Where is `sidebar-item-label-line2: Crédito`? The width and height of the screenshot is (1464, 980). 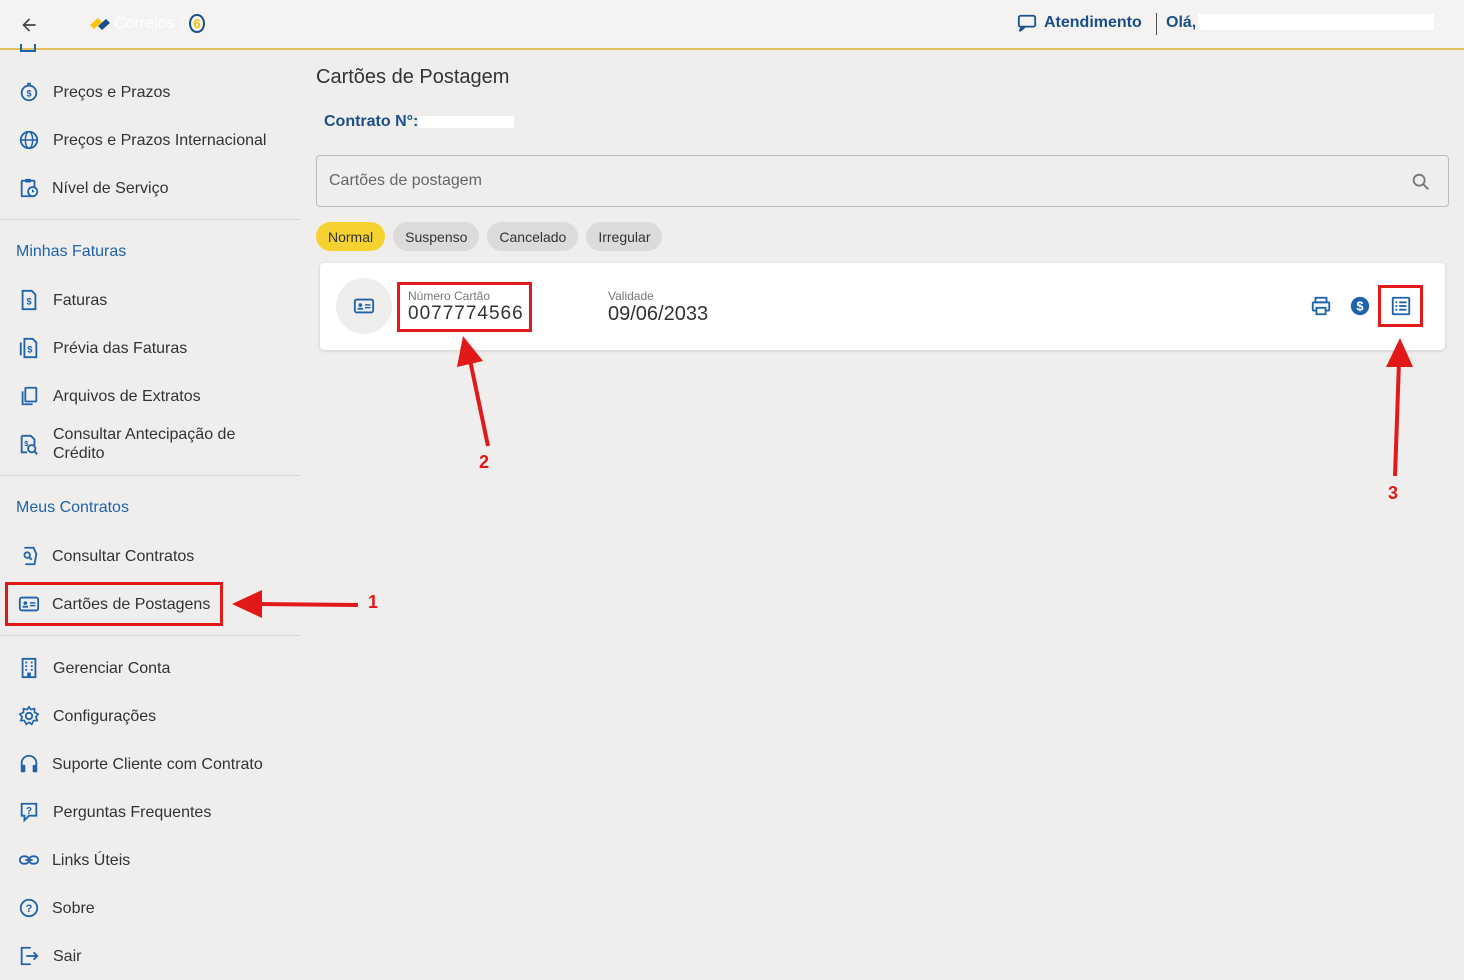 sidebar-item-label-line2: Crédito is located at coordinates (79, 453).